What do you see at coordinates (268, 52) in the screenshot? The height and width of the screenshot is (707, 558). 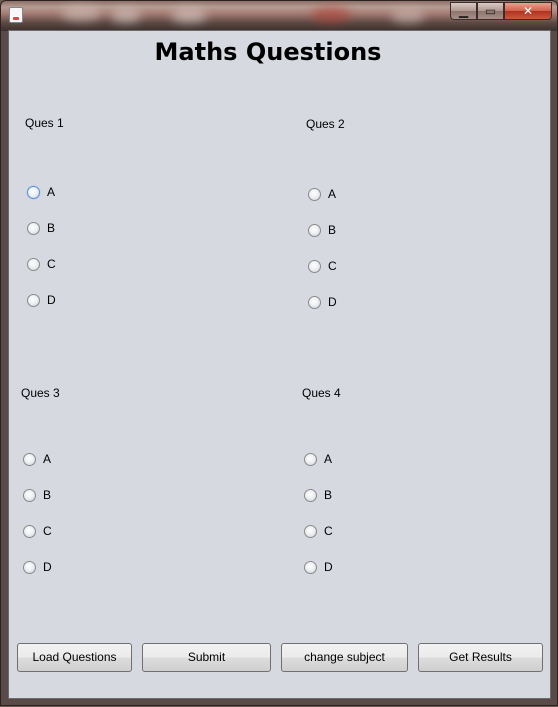 I see `page-title: Maths Questions` at bounding box center [268, 52].